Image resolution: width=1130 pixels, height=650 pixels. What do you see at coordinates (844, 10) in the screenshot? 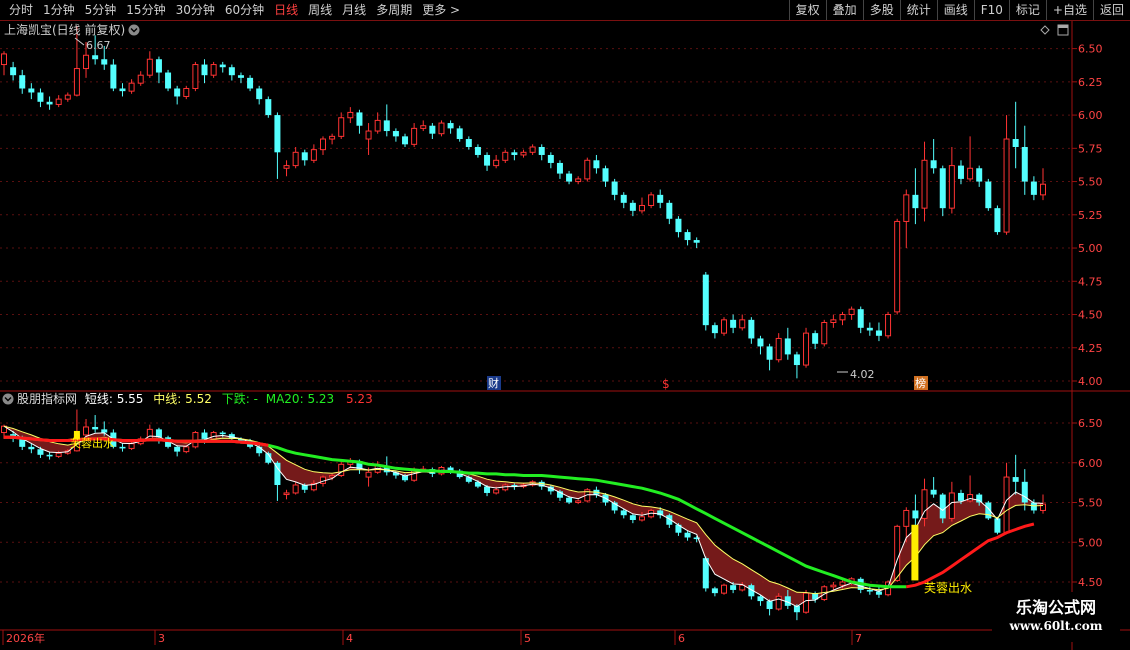
I see `action-button: 叠加` at bounding box center [844, 10].